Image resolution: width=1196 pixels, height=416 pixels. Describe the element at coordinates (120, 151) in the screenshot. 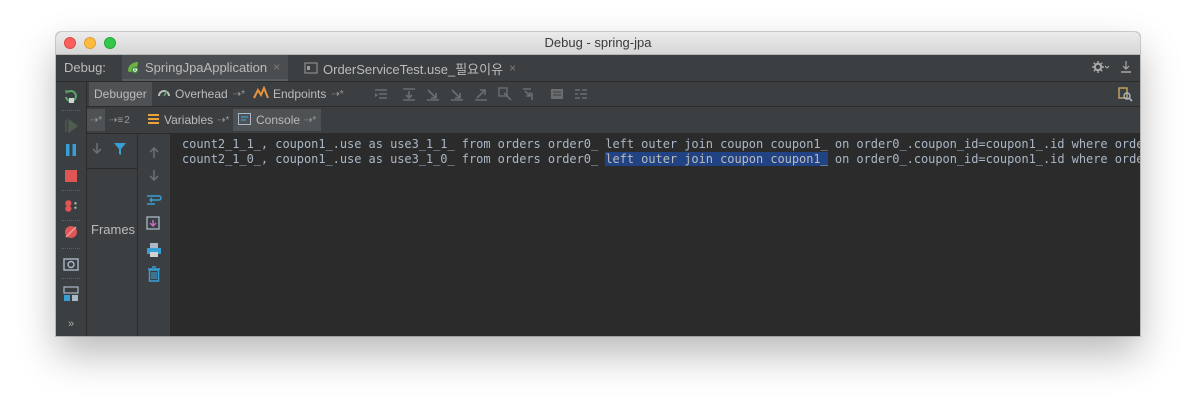

I see `filter-icon` at that location.